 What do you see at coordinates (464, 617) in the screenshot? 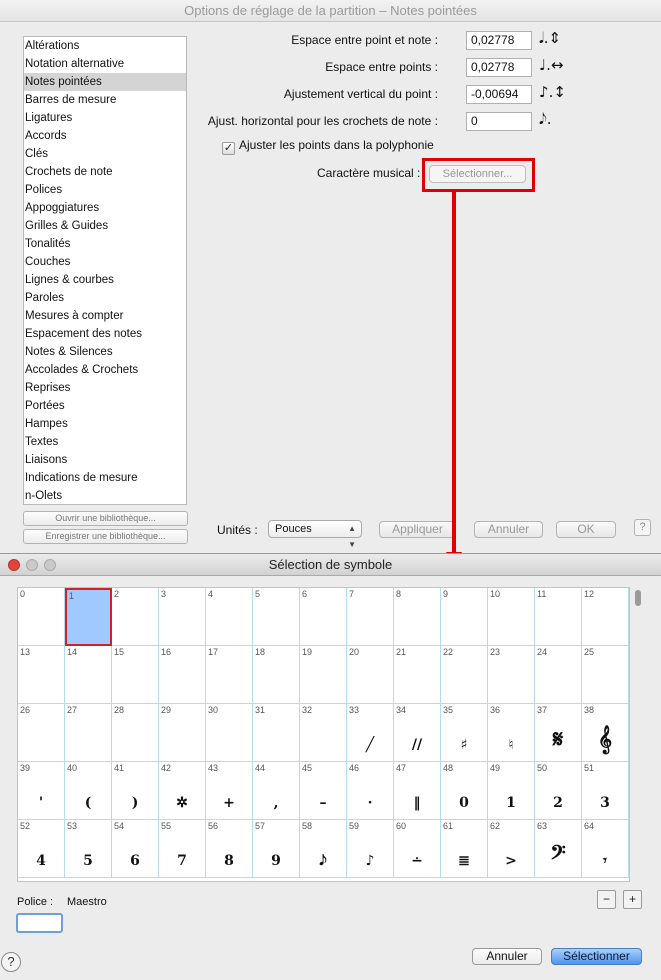
I see `symbol-cell: 9` at bounding box center [464, 617].